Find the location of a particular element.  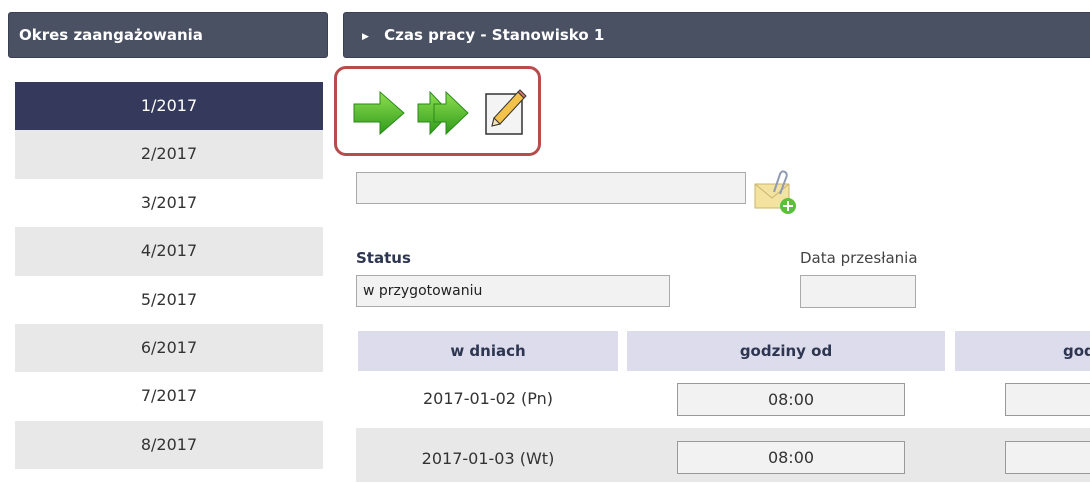

column-header-hours-from: godziny od is located at coordinates (786, 351).